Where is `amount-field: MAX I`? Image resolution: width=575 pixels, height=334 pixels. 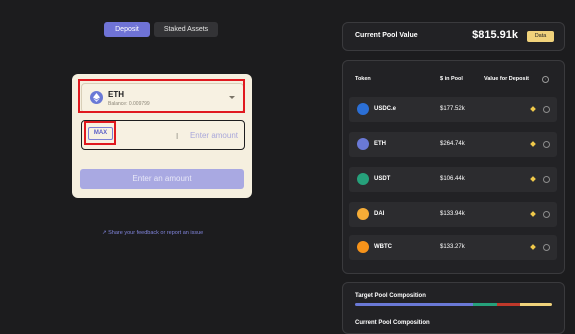 amount-field: MAX I is located at coordinates (163, 135).